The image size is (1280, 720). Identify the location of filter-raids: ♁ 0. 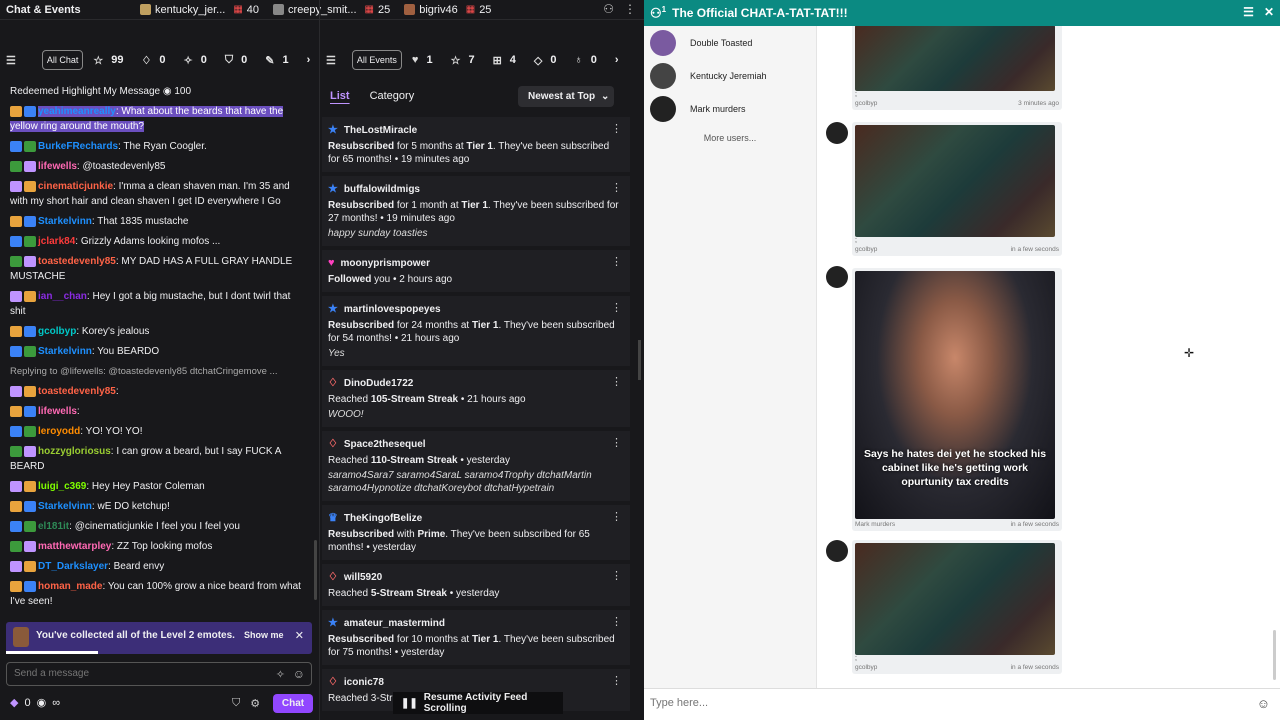
(586, 60).